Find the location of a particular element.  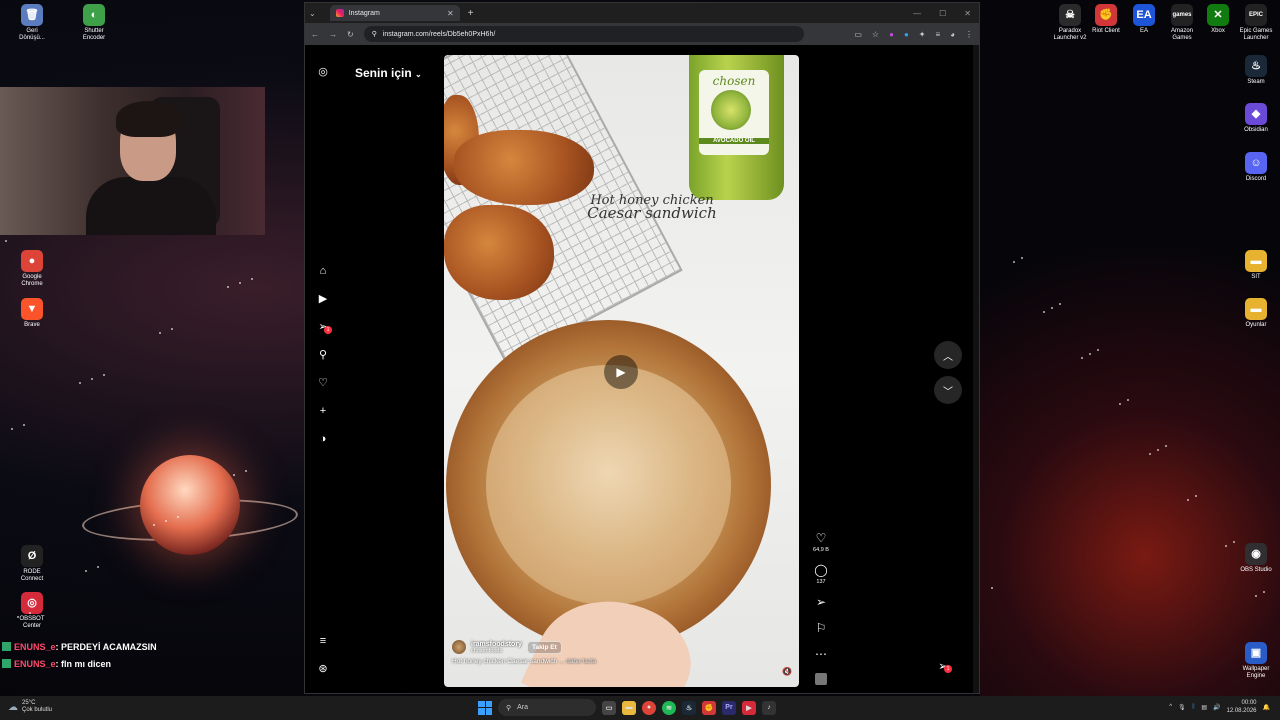

desktop-icon: EPIC Epic Games Launcher is located at coordinates (1254, 23).